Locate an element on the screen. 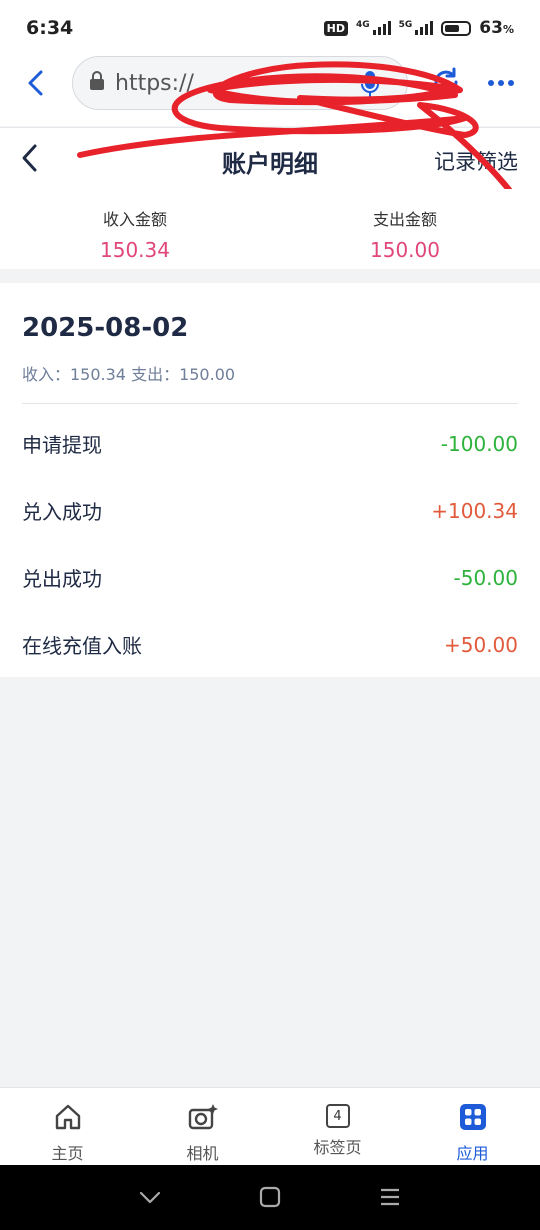 The image size is (540, 1230). list-item: 申请提现 -100.00 is located at coordinates (270, 443).